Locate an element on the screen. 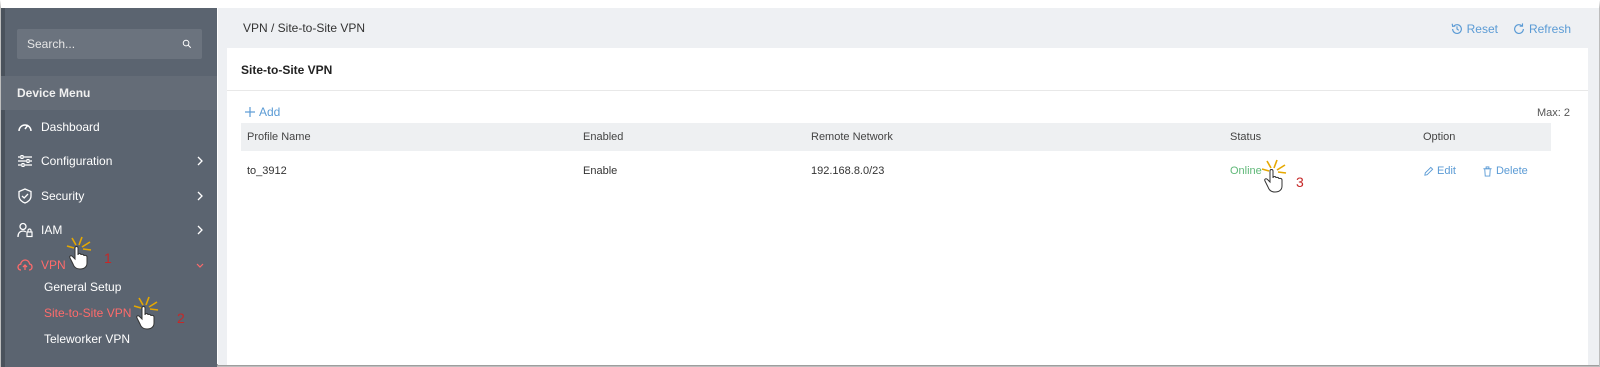 The height and width of the screenshot is (367, 1600). delete-label: Delete is located at coordinates (1511, 171).